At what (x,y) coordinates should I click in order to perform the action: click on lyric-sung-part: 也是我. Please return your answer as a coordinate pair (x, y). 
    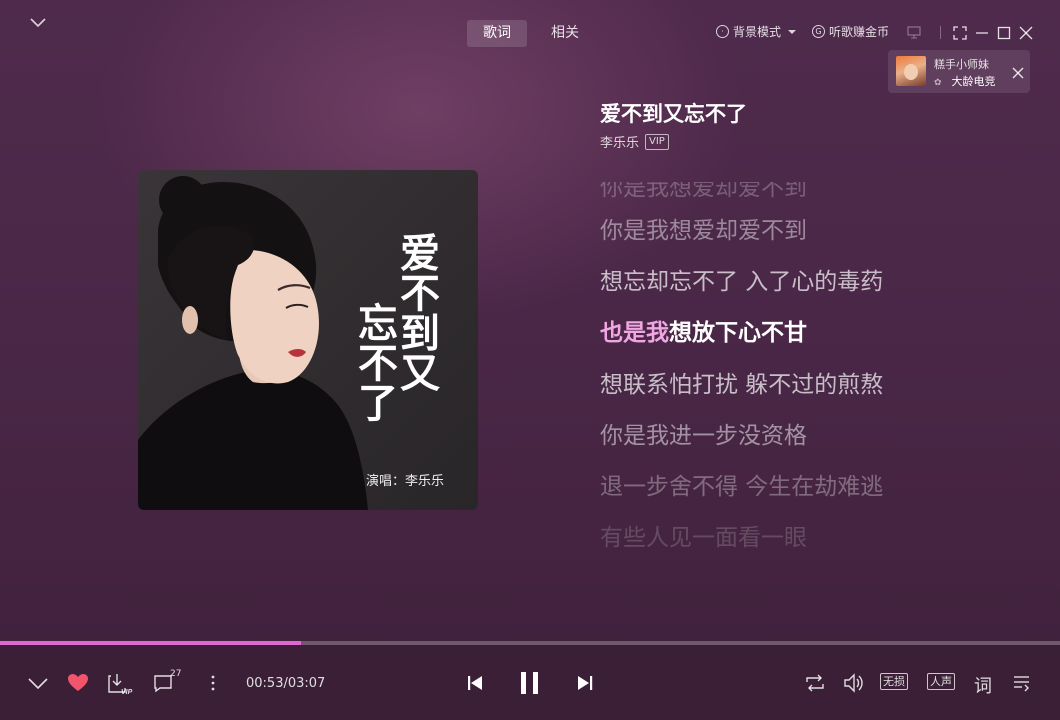
    Looking at the image, I should click on (634, 333).